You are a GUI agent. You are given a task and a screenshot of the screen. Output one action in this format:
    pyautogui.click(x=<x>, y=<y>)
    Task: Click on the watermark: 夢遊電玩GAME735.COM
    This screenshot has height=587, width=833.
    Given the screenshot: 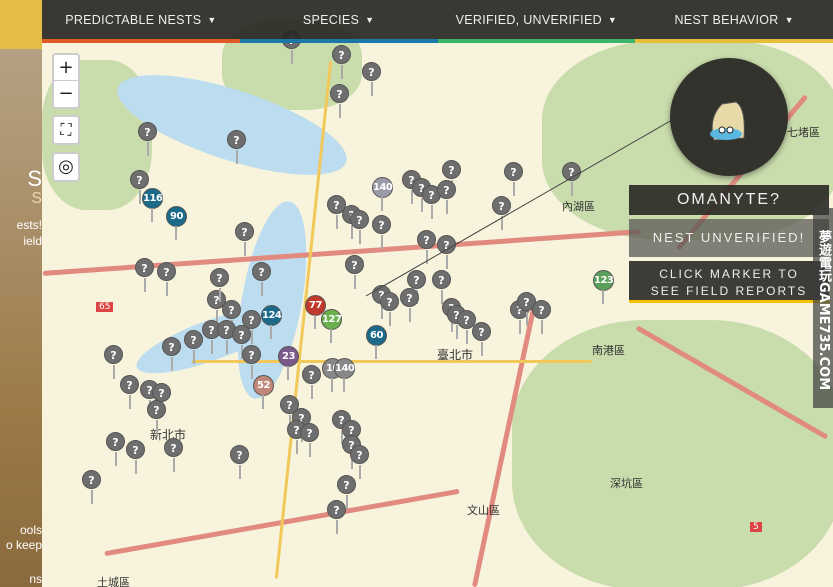 What is the action you would take?
    pyautogui.click(x=823, y=308)
    